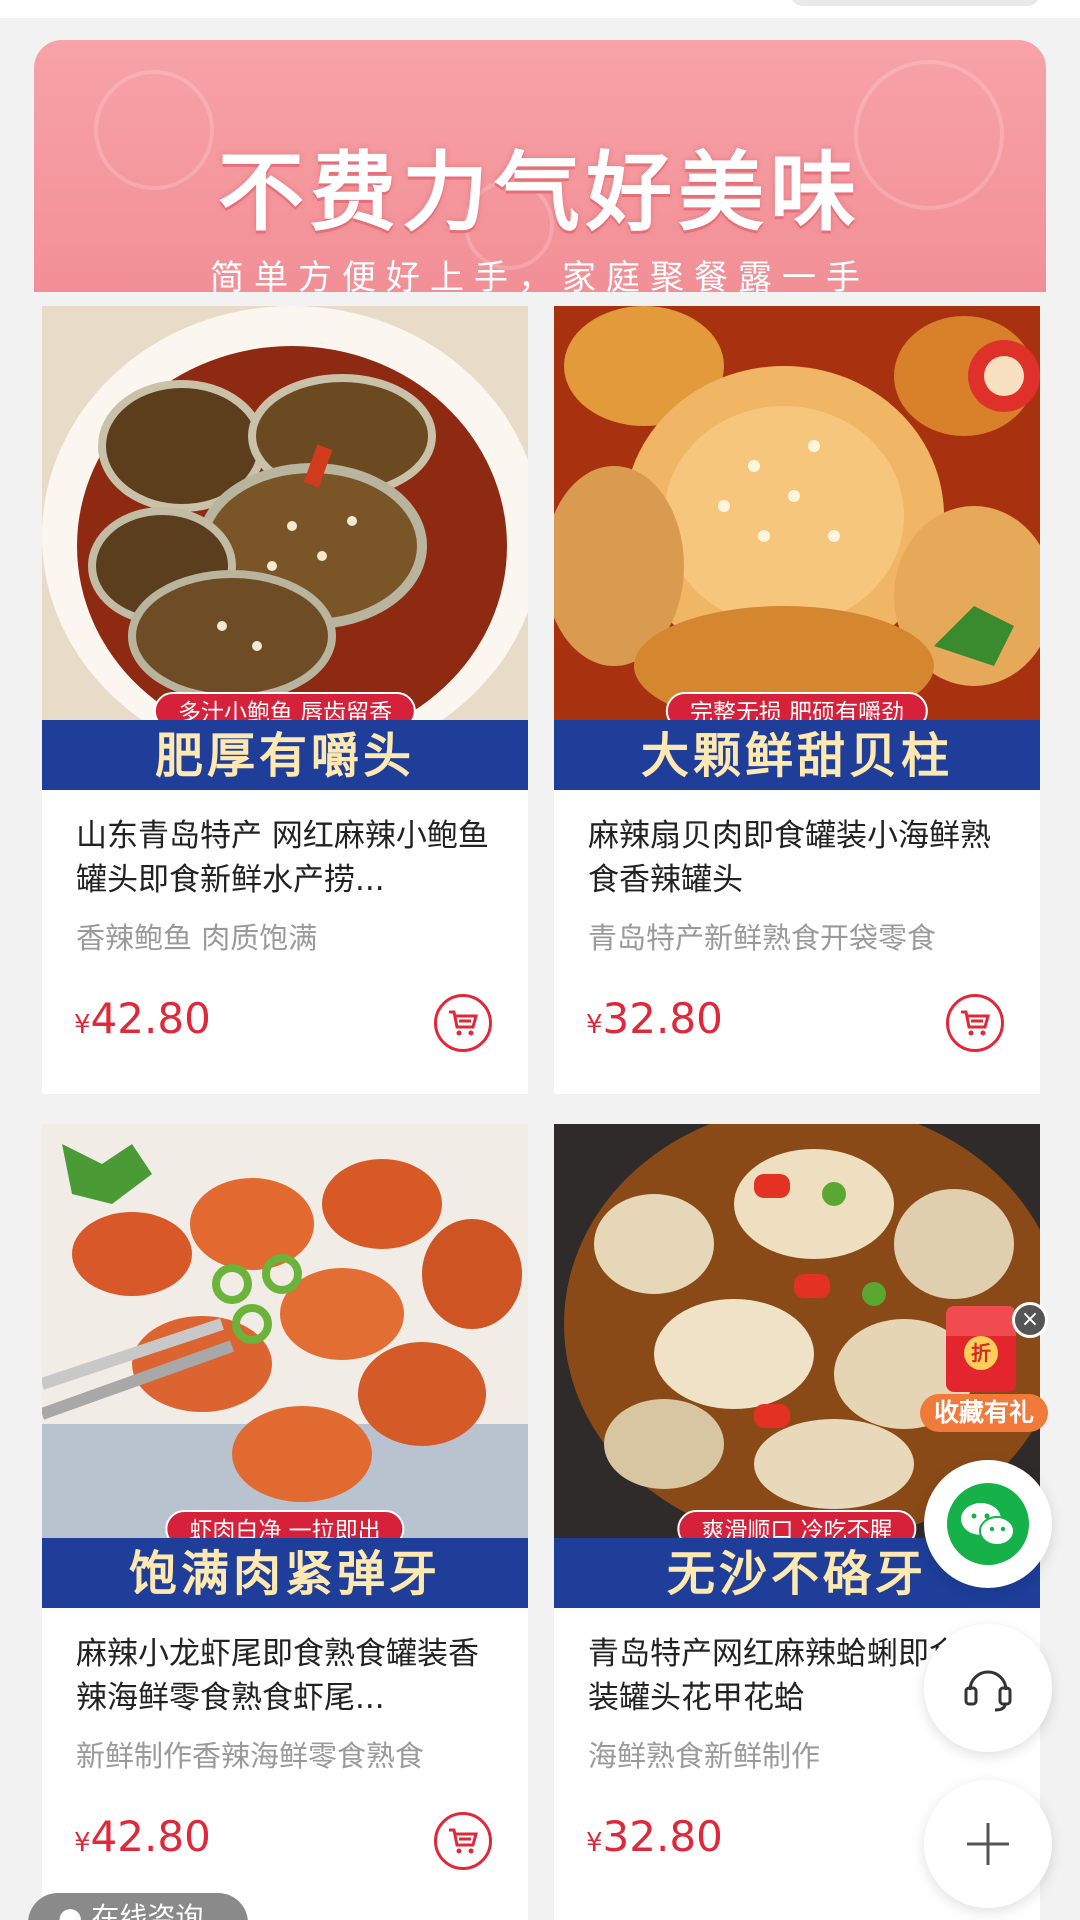  What do you see at coordinates (197, 938) in the screenshot?
I see `product-subtitle: 香辣鲍鱼 肉质饱满` at bounding box center [197, 938].